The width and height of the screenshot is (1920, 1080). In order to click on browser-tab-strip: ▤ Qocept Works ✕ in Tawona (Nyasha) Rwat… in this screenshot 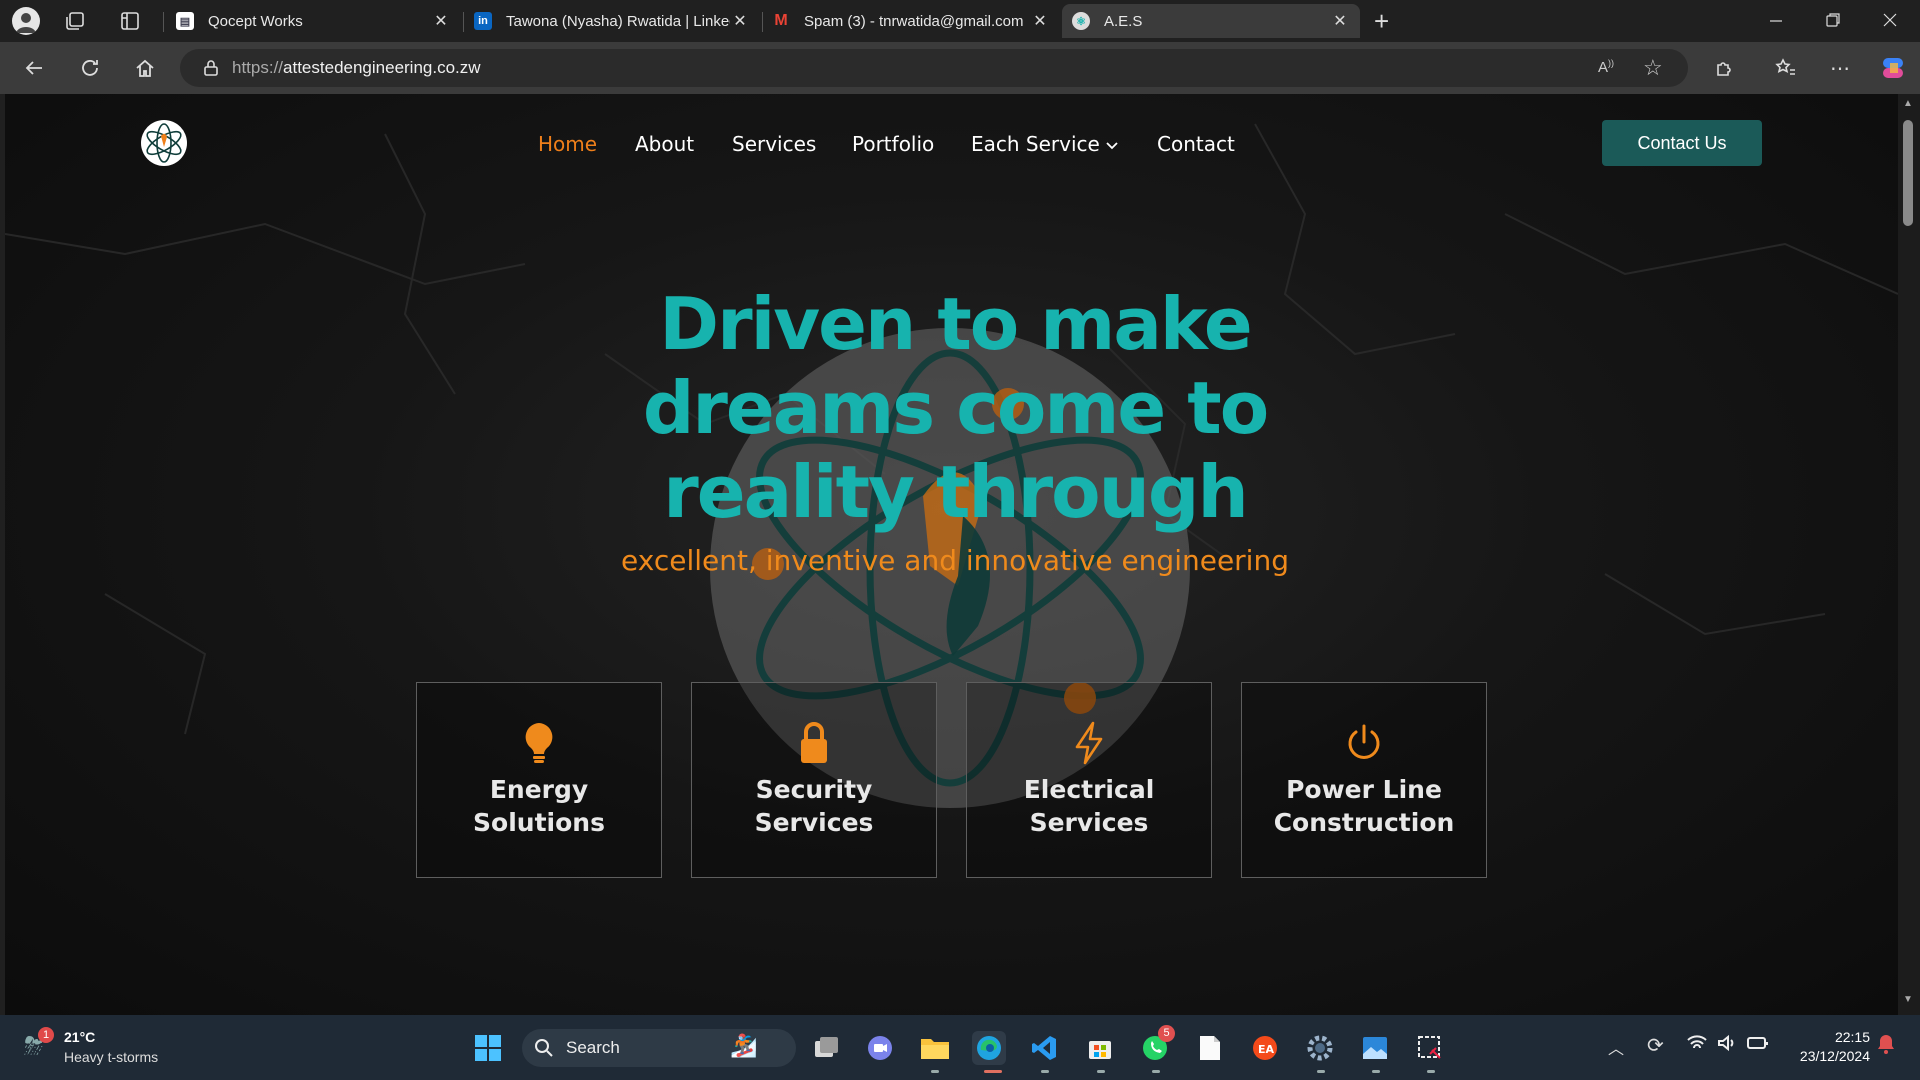, I will do `click(960, 21)`.